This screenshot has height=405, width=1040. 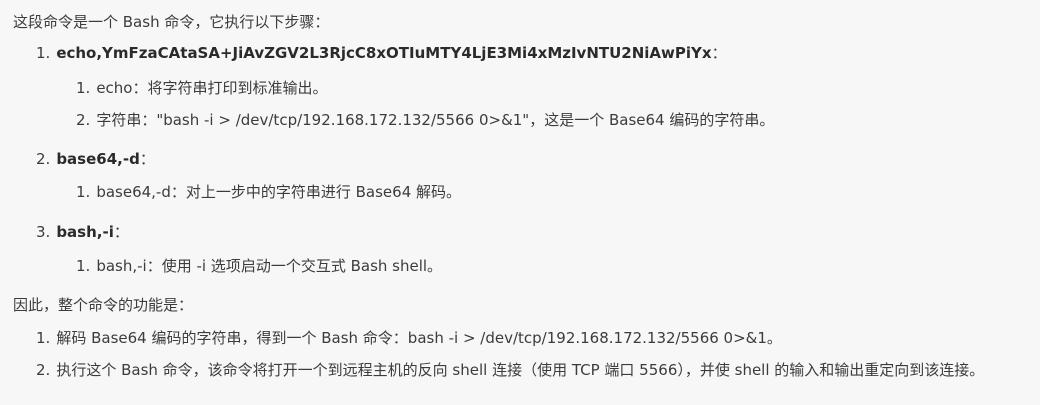 What do you see at coordinates (279, 192) in the screenshot?
I see `step-2-sub-1-text: base64,-d：对上一步中的字符串进行 Base64 解码。` at bounding box center [279, 192].